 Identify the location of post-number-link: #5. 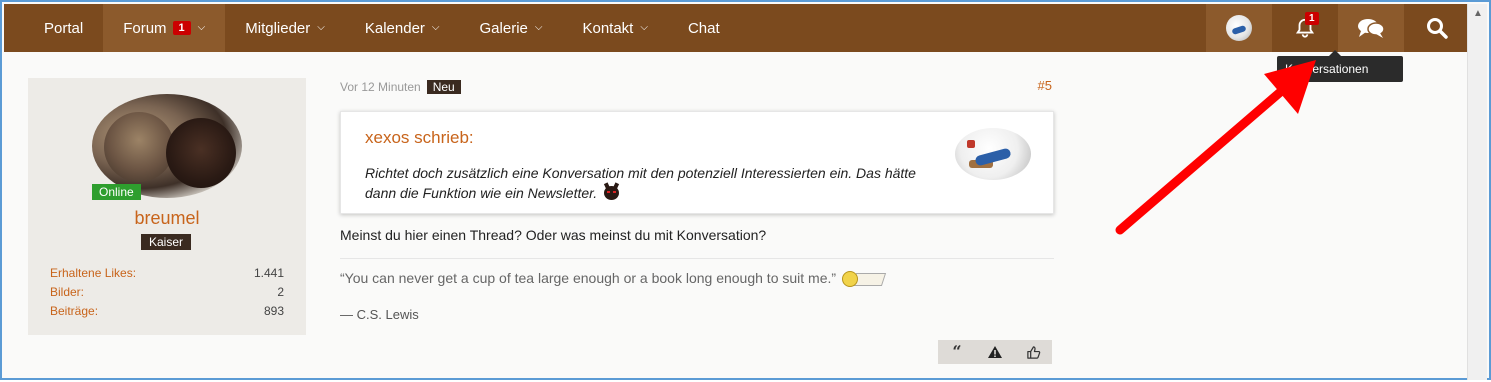
(1045, 85).